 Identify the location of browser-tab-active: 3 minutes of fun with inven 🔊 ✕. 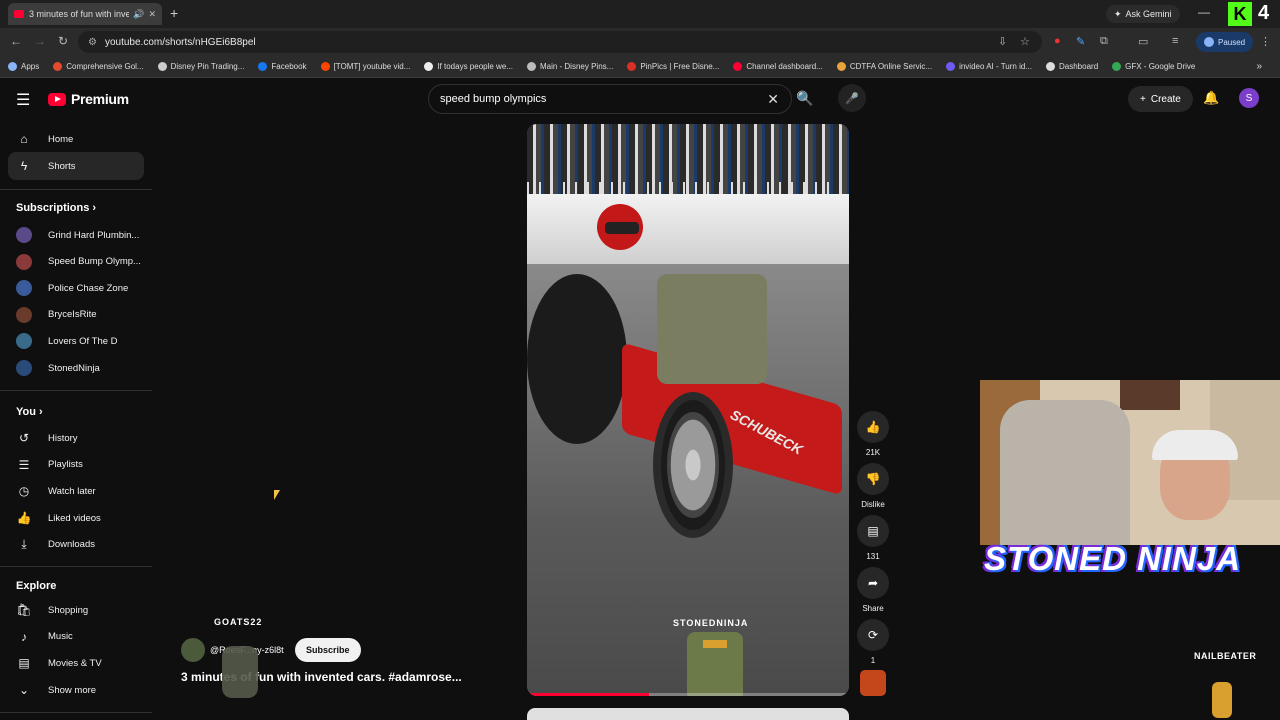
(85, 14).